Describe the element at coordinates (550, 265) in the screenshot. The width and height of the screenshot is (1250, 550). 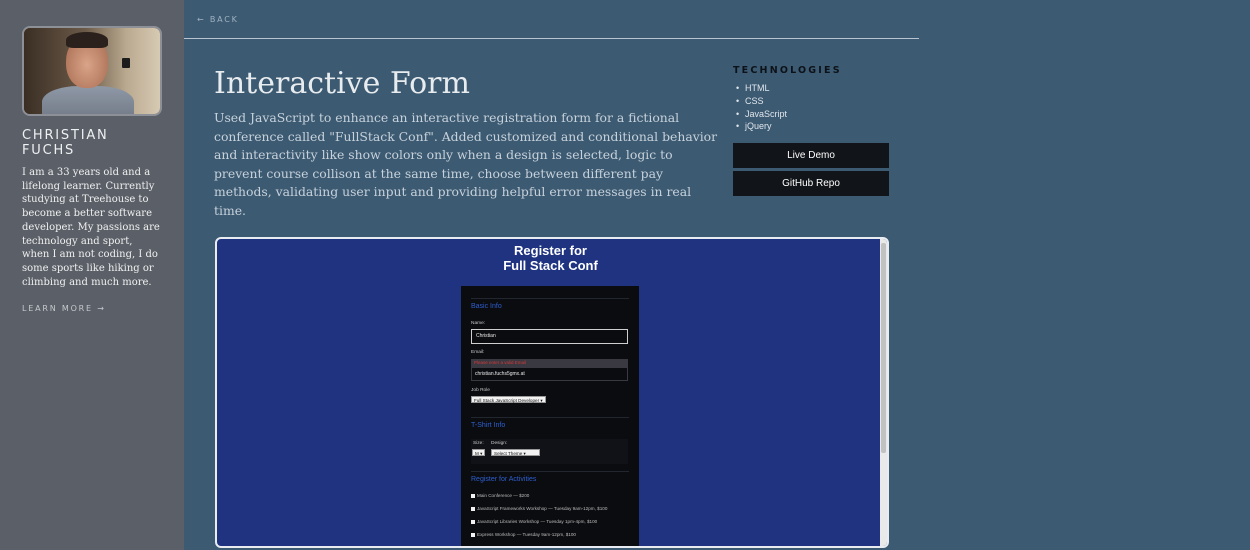
I see `preview-title-line2: Full Stack Conf` at that location.